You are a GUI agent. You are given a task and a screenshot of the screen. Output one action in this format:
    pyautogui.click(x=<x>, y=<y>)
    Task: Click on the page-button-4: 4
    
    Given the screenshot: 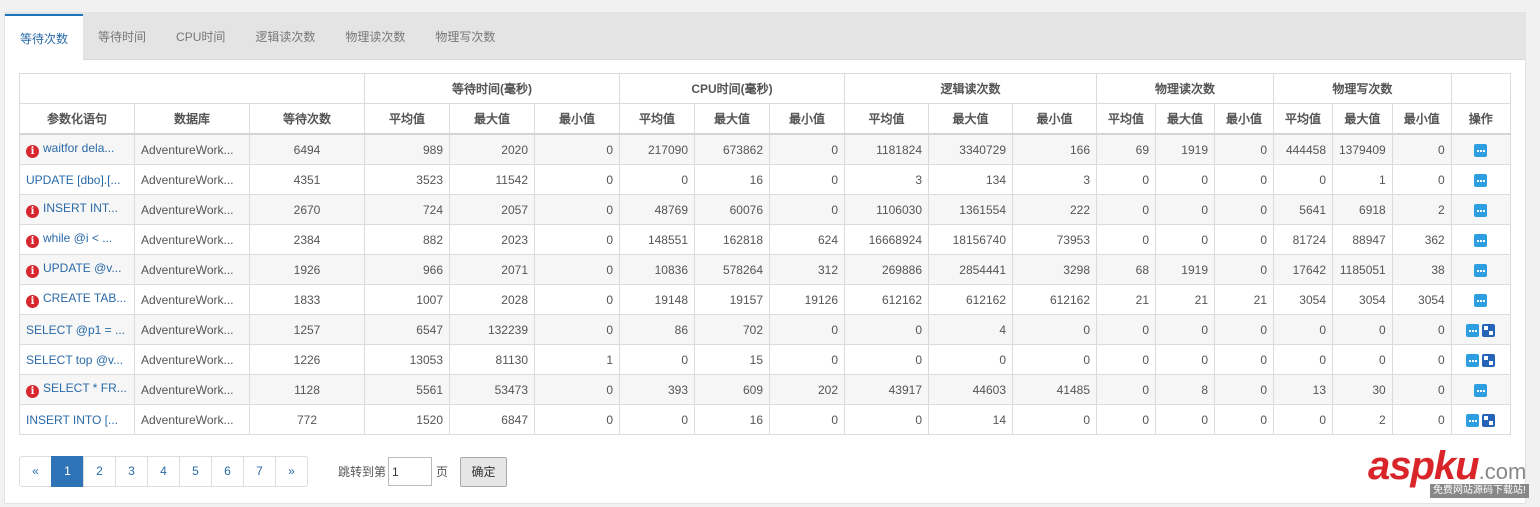 What is the action you would take?
    pyautogui.click(x=163, y=471)
    